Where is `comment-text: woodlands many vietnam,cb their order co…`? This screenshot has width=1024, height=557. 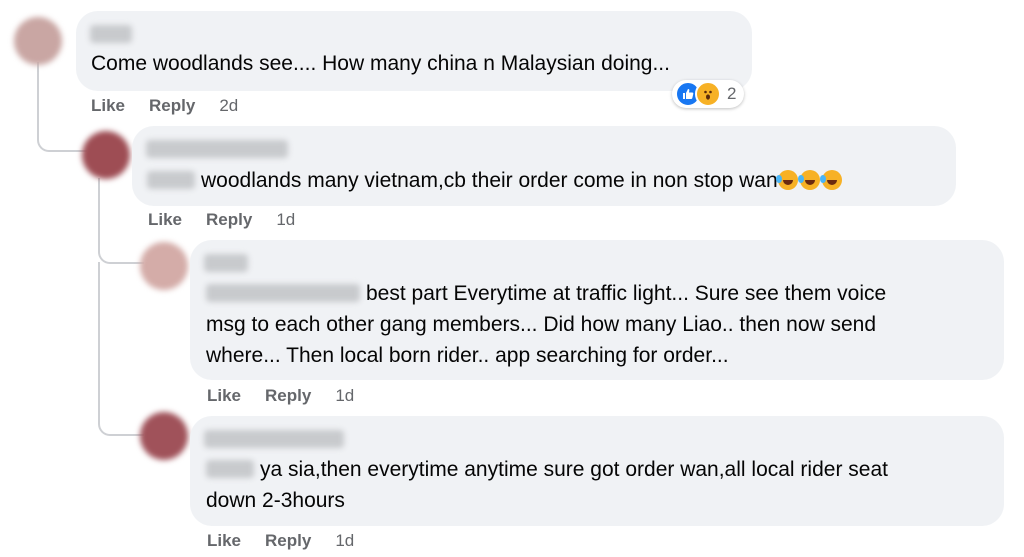 comment-text: woodlands many vietnam,cb their order co… is located at coordinates (495, 180).